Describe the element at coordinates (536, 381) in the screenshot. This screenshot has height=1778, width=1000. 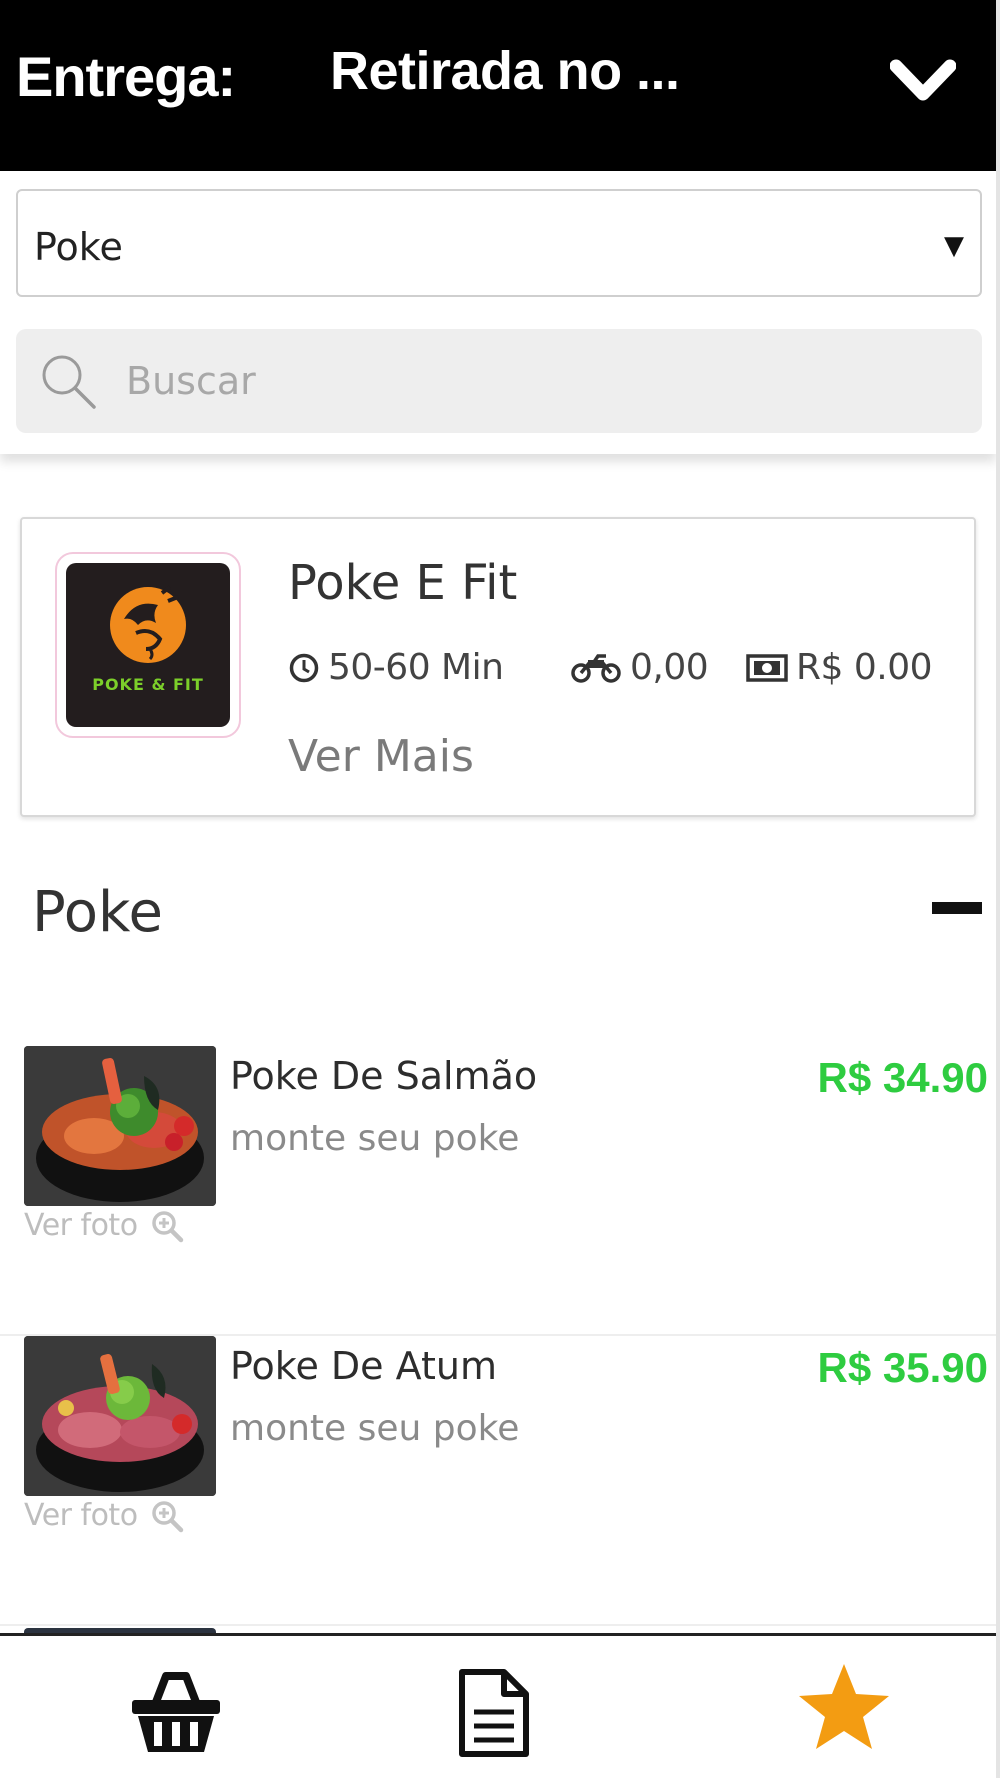
I see `search-input` at that location.